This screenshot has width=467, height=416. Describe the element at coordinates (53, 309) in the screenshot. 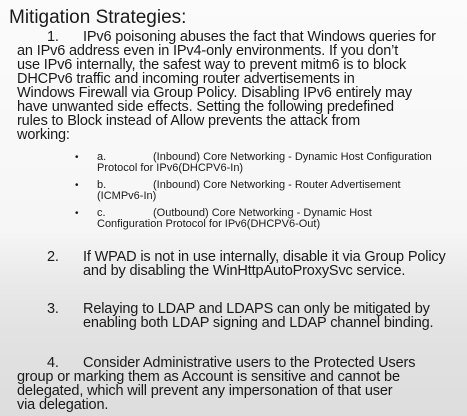

I see `item-number: 3.` at that location.